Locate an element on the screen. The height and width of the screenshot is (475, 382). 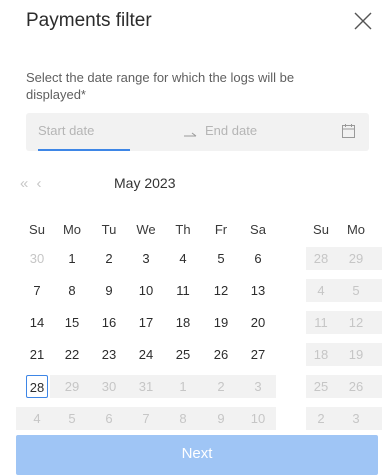
calendar-day: 13 is located at coordinates (258, 290).